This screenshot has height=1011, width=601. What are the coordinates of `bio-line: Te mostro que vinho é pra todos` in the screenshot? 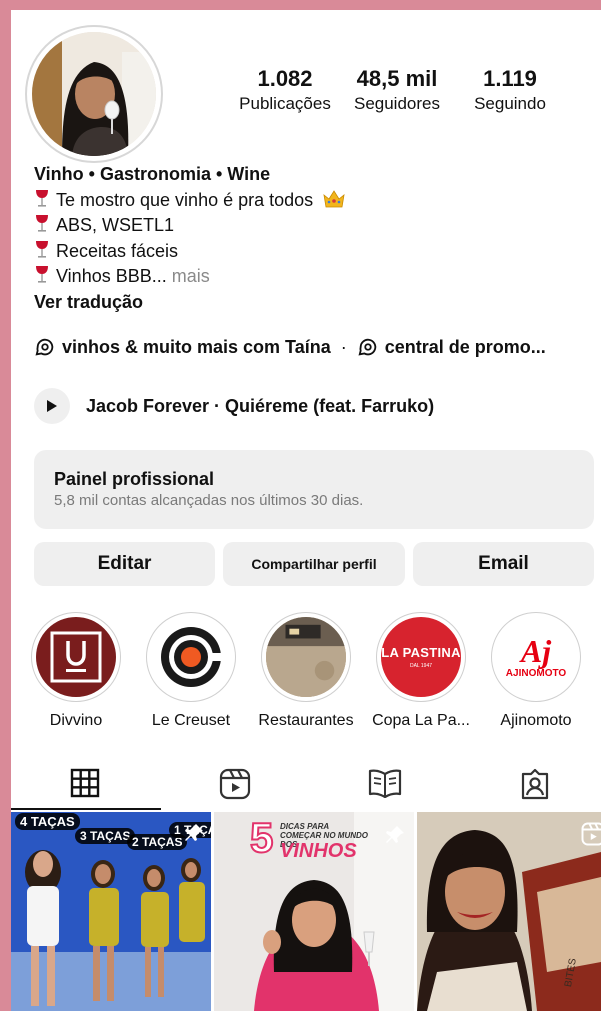 It's located at (314, 201).